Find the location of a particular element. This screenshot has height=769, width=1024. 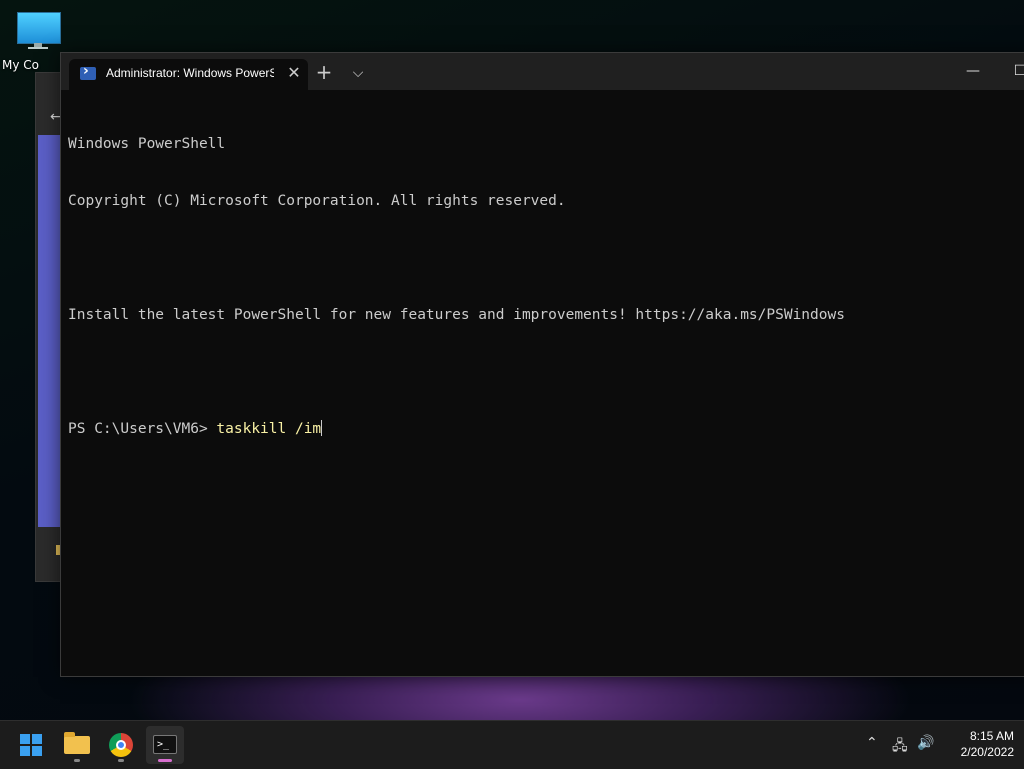

text-cursor is located at coordinates (322, 428).